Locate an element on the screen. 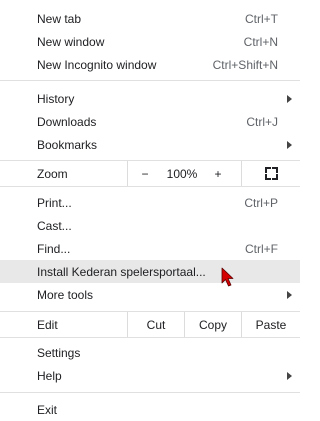 Image resolution: width=320 pixels, height=421 pixels. fullscreen-icon is located at coordinates (271, 173).